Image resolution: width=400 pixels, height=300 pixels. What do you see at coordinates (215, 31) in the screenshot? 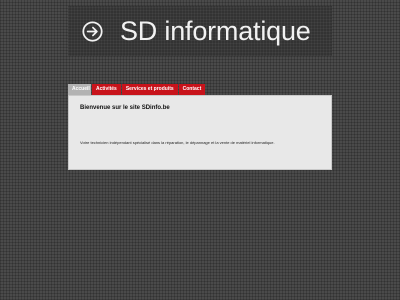
I see `site-title: SD informatique` at bounding box center [215, 31].